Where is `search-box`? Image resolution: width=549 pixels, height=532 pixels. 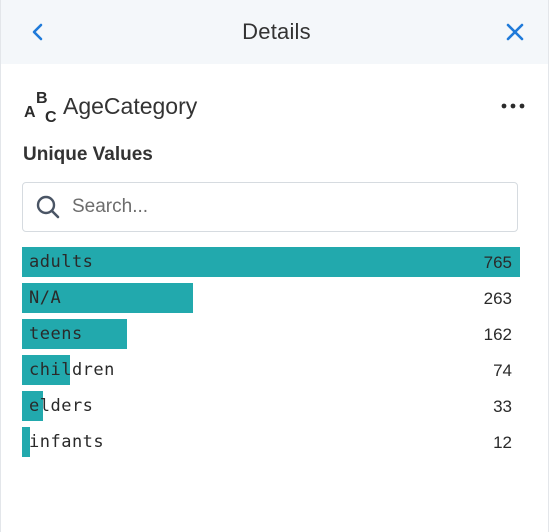 search-box is located at coordinates (270, 207).